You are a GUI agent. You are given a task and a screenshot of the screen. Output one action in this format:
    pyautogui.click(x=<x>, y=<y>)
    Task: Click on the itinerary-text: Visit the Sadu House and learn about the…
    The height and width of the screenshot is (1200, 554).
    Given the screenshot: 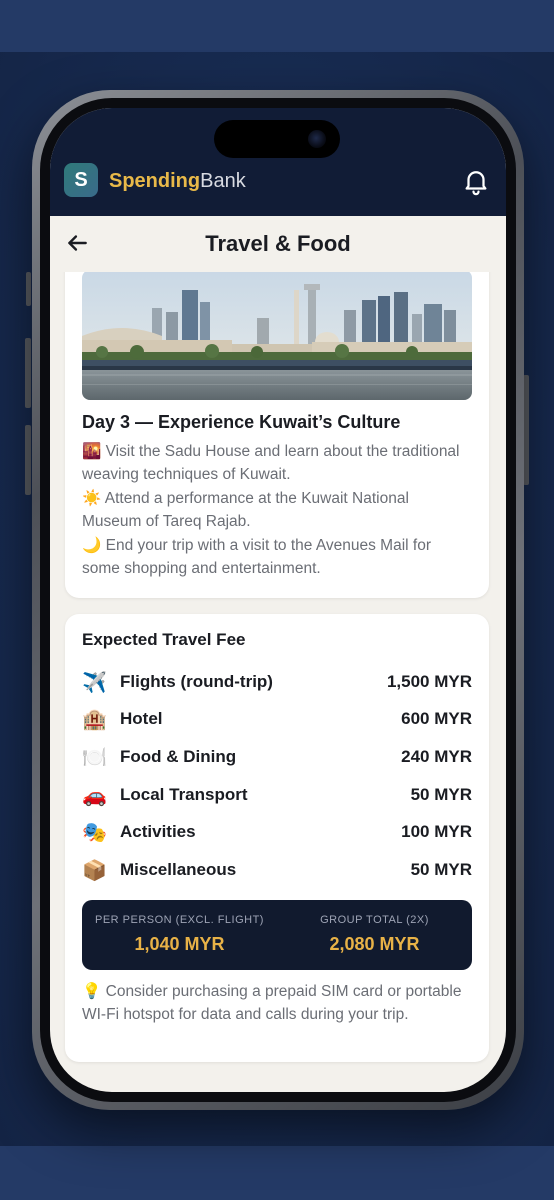 What is the action you would take?
    pyautogui.click(x=271, y=463)
    